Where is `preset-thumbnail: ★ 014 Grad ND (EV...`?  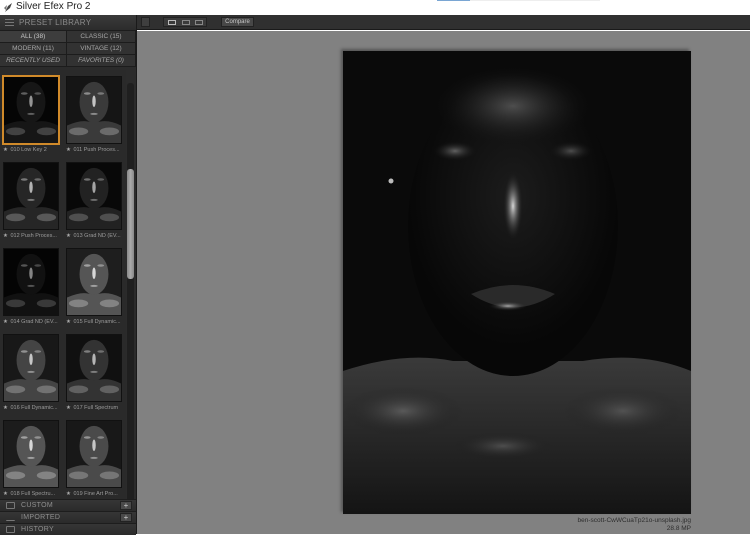
preset-thumbnail: ★ 014 Grad ND (EV... is located at coordinates (29, 287).